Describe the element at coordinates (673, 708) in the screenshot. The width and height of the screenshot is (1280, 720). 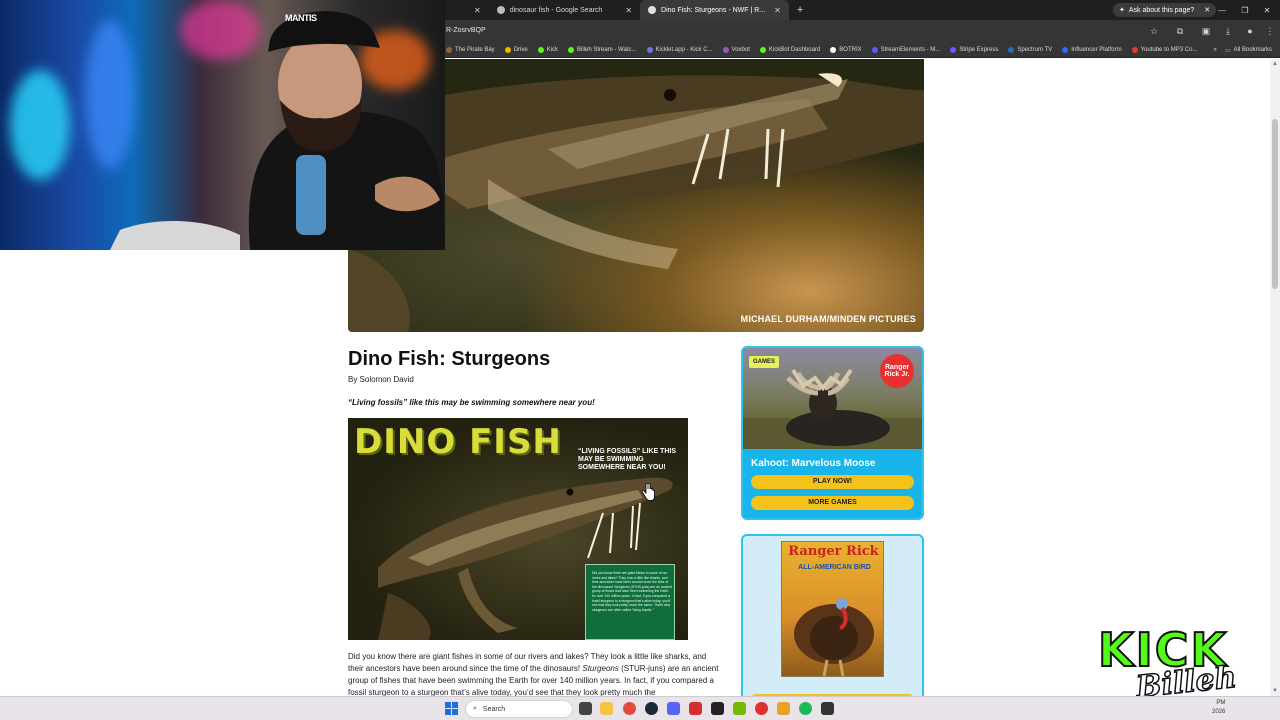
I see `discord-icon` at that location.